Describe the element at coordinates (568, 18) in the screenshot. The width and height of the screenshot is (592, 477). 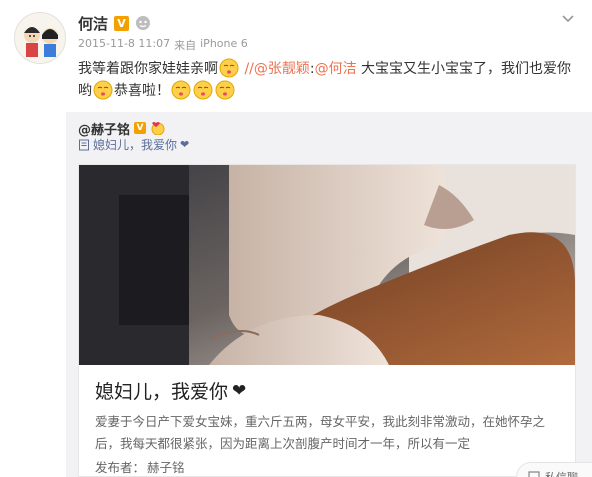
I see `chevron-down-icon` at that location.